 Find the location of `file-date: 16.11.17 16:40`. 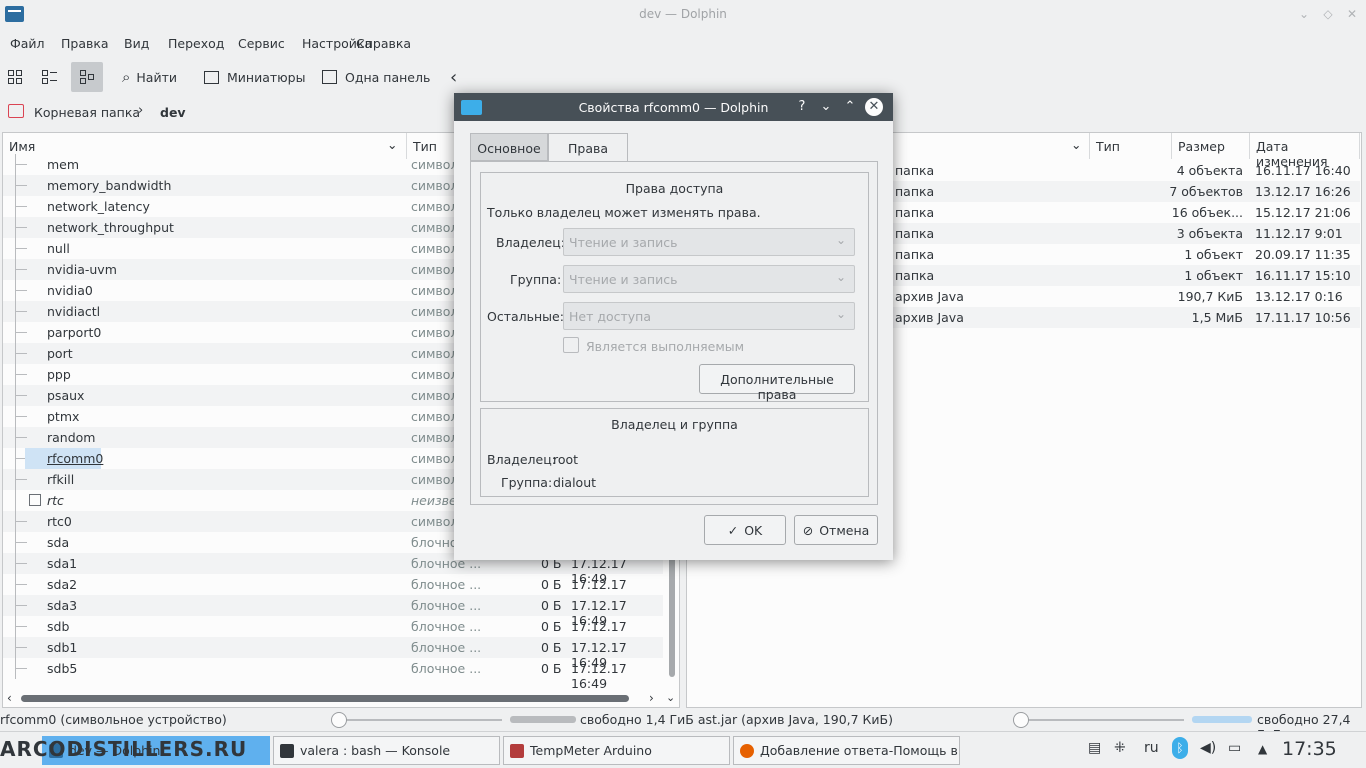

file-date: 16.11.17 16:40 is located at coordinates (1303, 170).